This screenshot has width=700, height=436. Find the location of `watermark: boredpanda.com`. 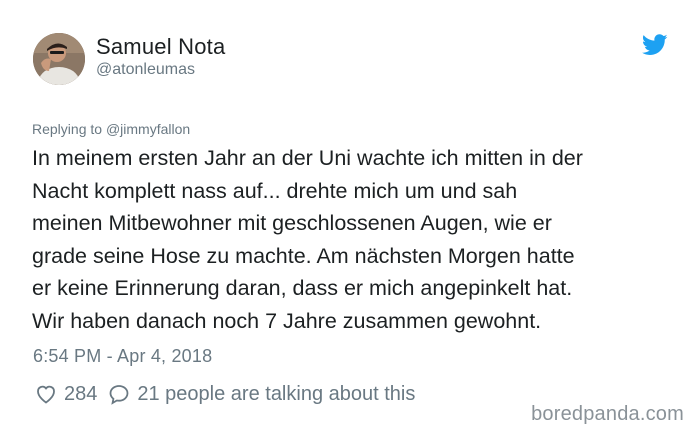

watermark: boredpanda.com is located at coordinates (607, 414).